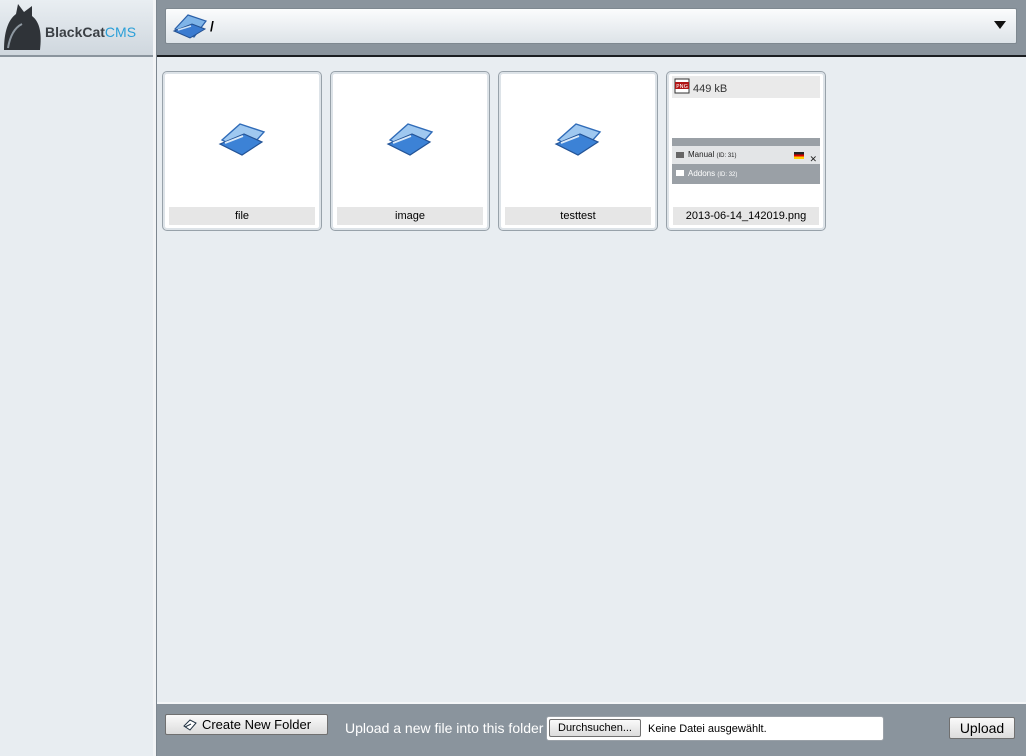 The height and width of the screenshot is (756, 1026). I want to click on file-status: Keine Datei ausgewählt., so click(707, 729).